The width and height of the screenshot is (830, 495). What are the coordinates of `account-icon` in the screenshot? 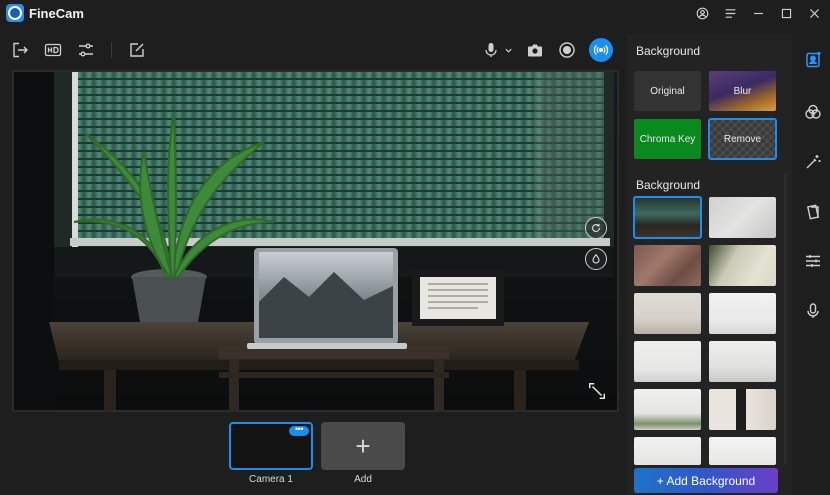 It's located at (702, 13).